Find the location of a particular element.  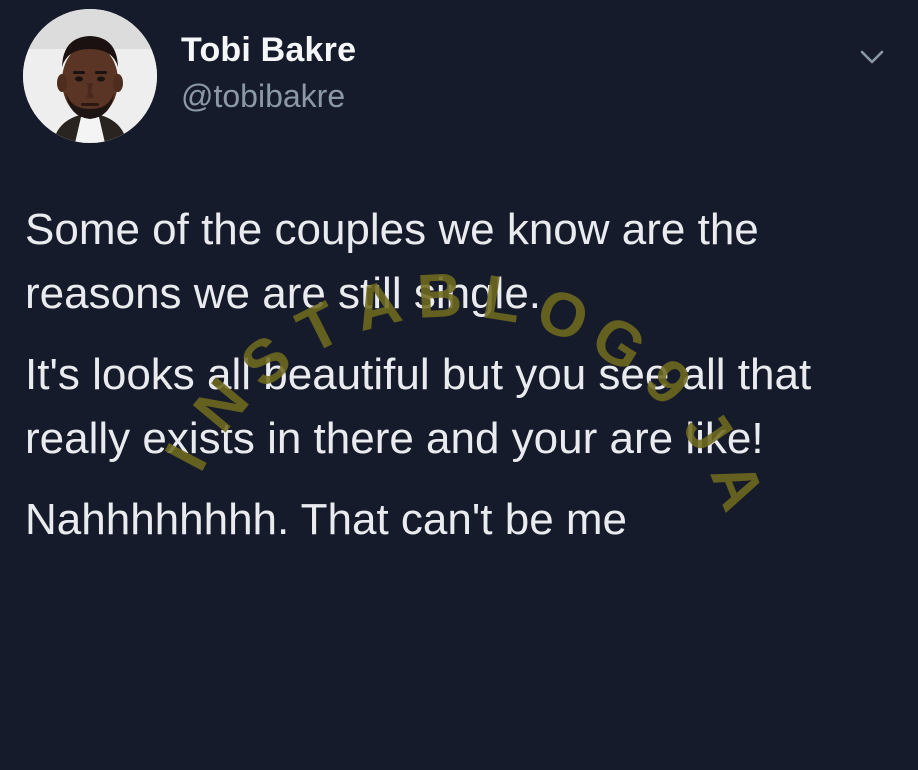

avatar is located at coordinates (90, 76).